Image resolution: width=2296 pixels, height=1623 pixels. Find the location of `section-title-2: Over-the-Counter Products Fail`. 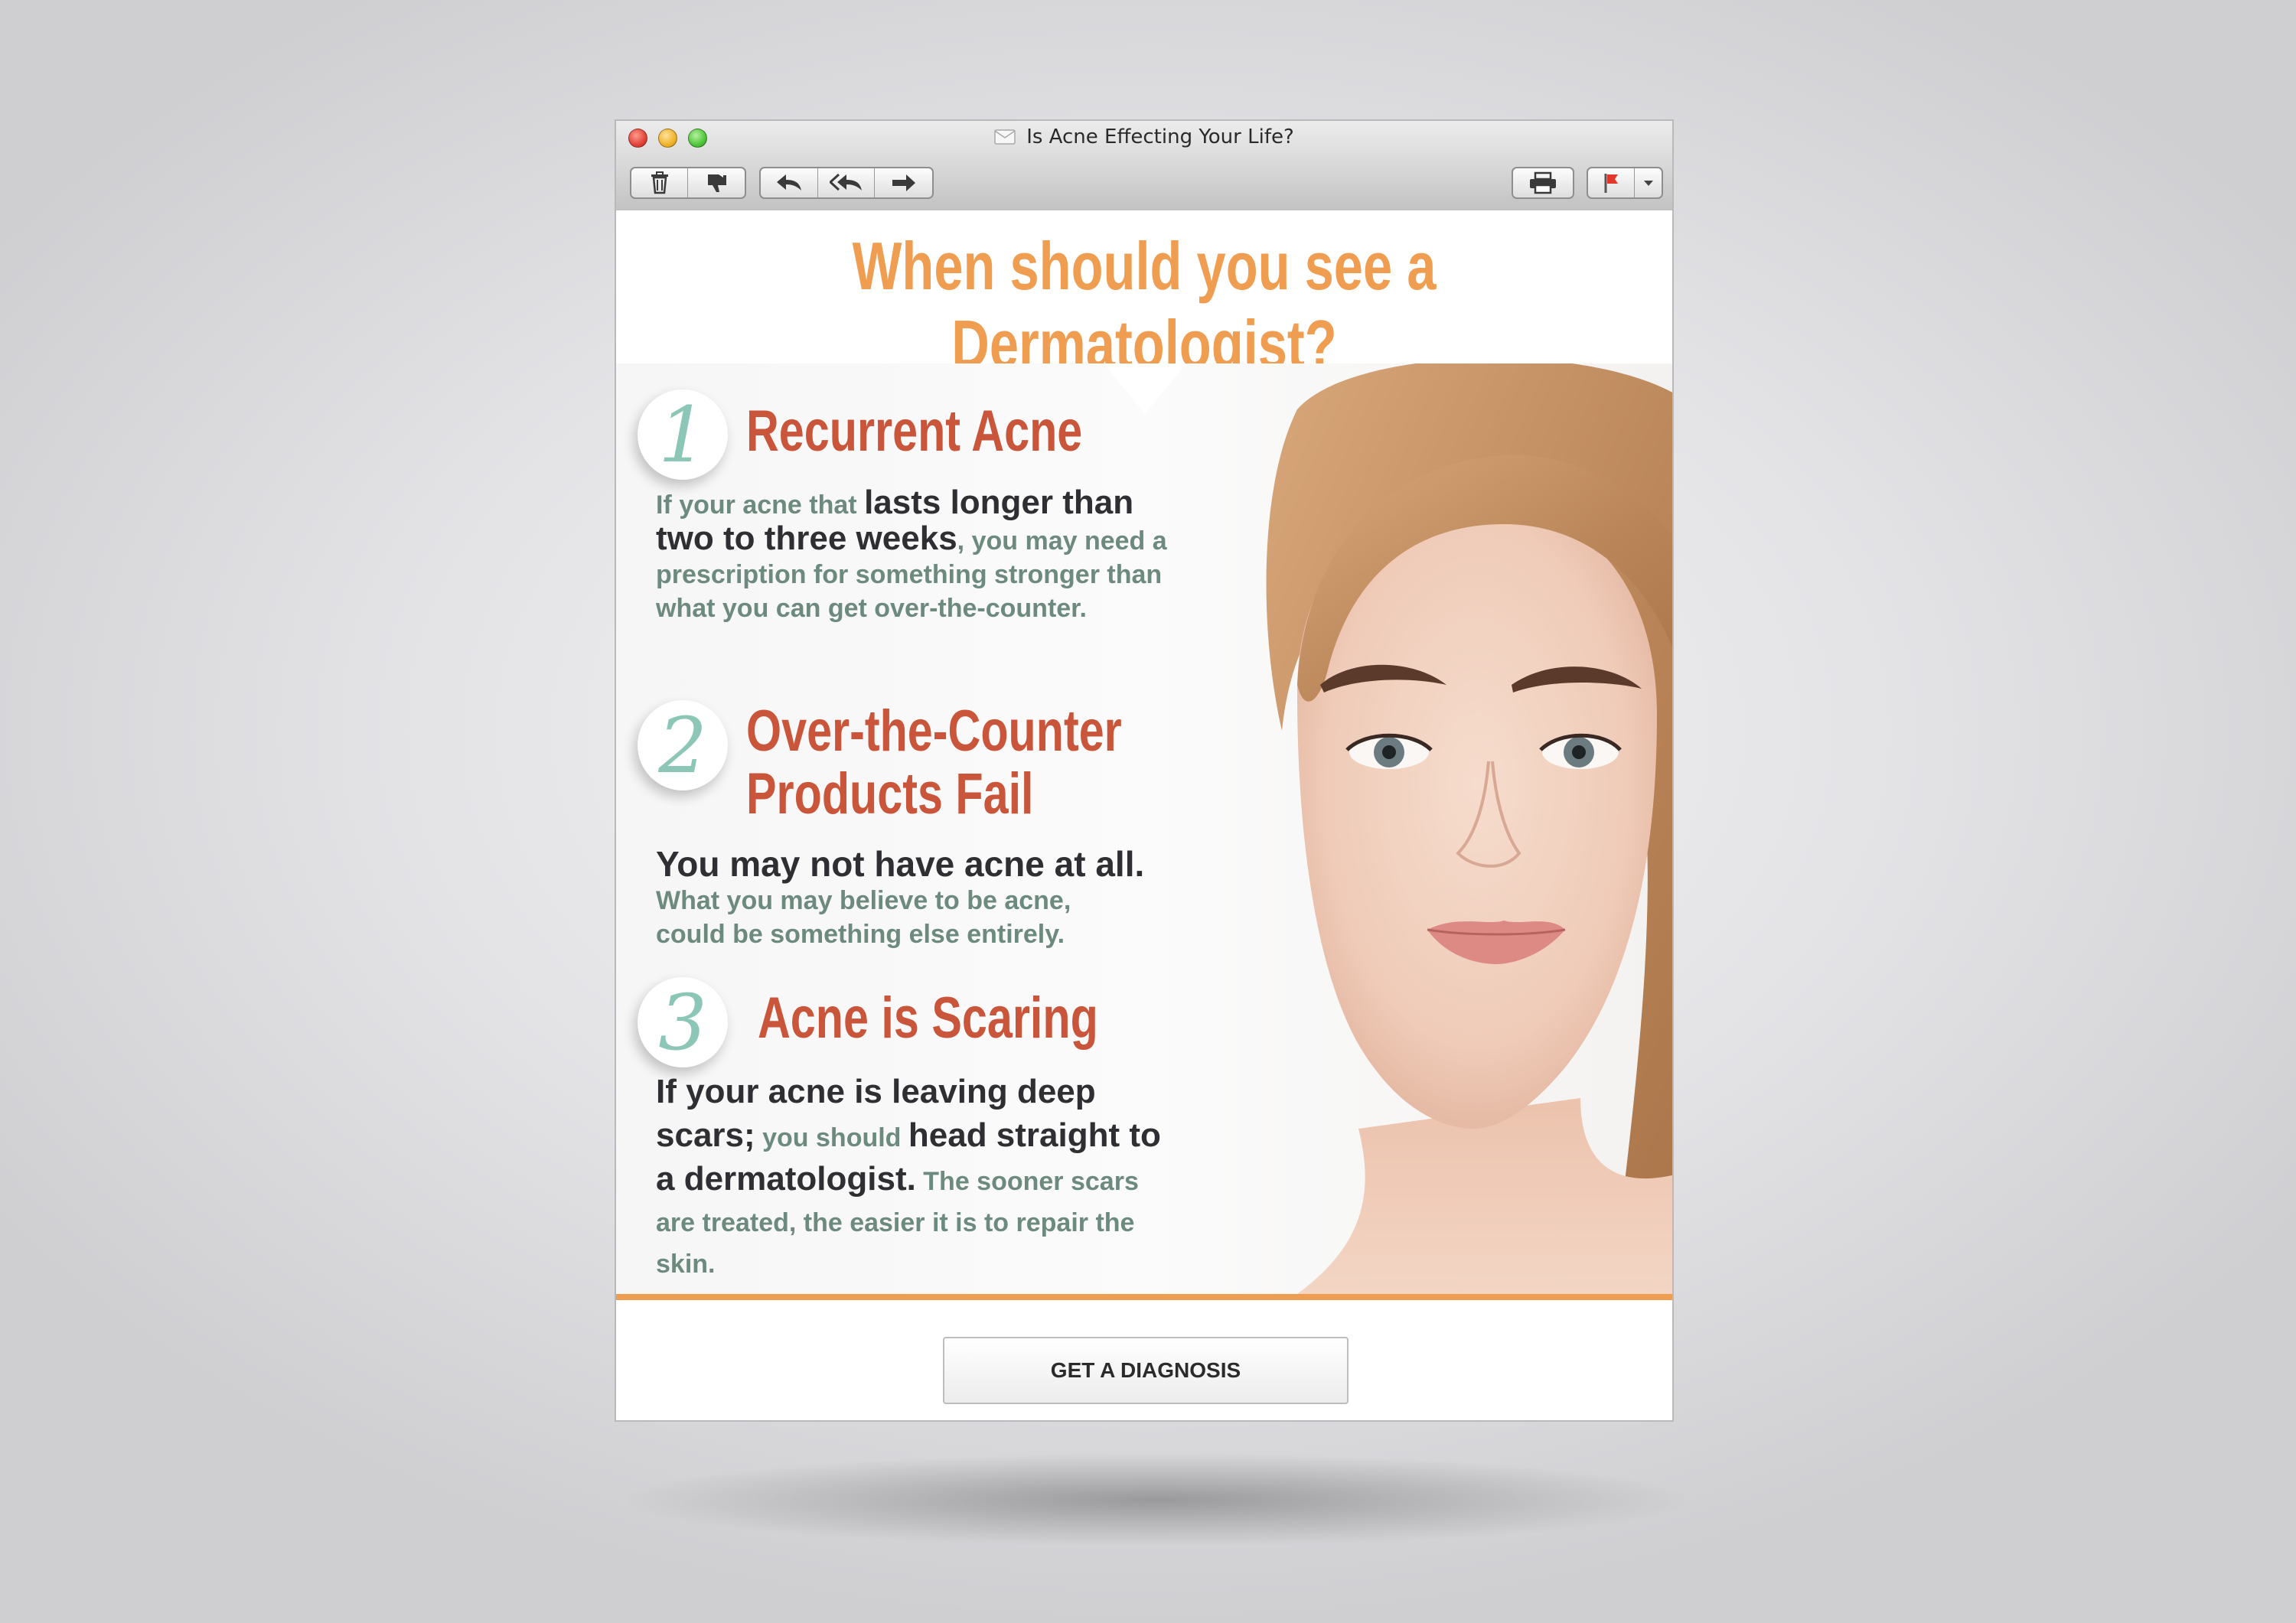

section-title-2: Over-the-Counter Products Fail is located at coordinates (934, 763).